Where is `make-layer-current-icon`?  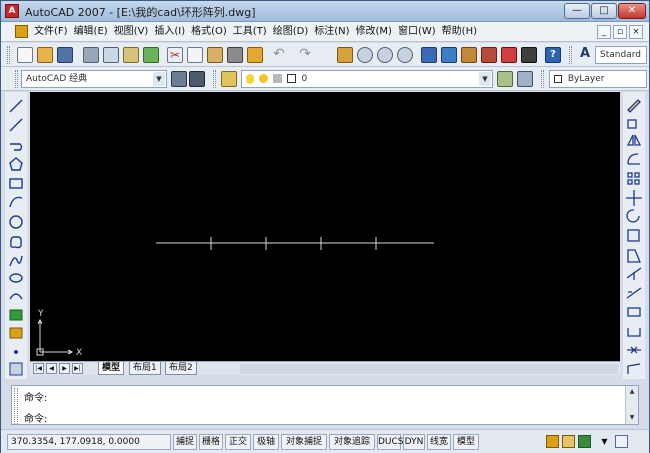
make-layer-current-icon is located at coordinates (505, 79).